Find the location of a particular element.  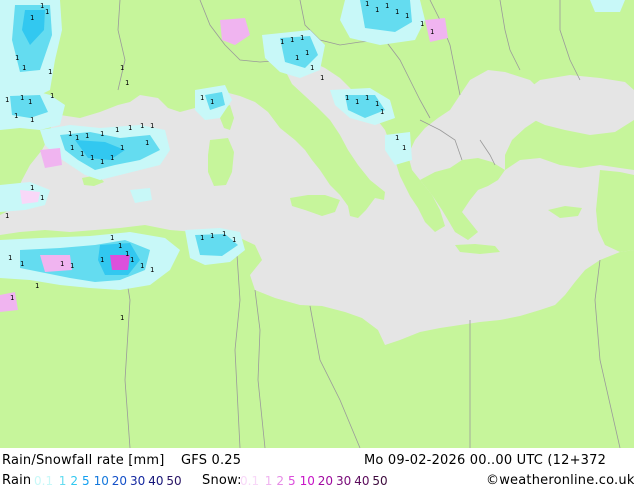

rain-legend-value-3: 5 is located at coordinates (86, 481).